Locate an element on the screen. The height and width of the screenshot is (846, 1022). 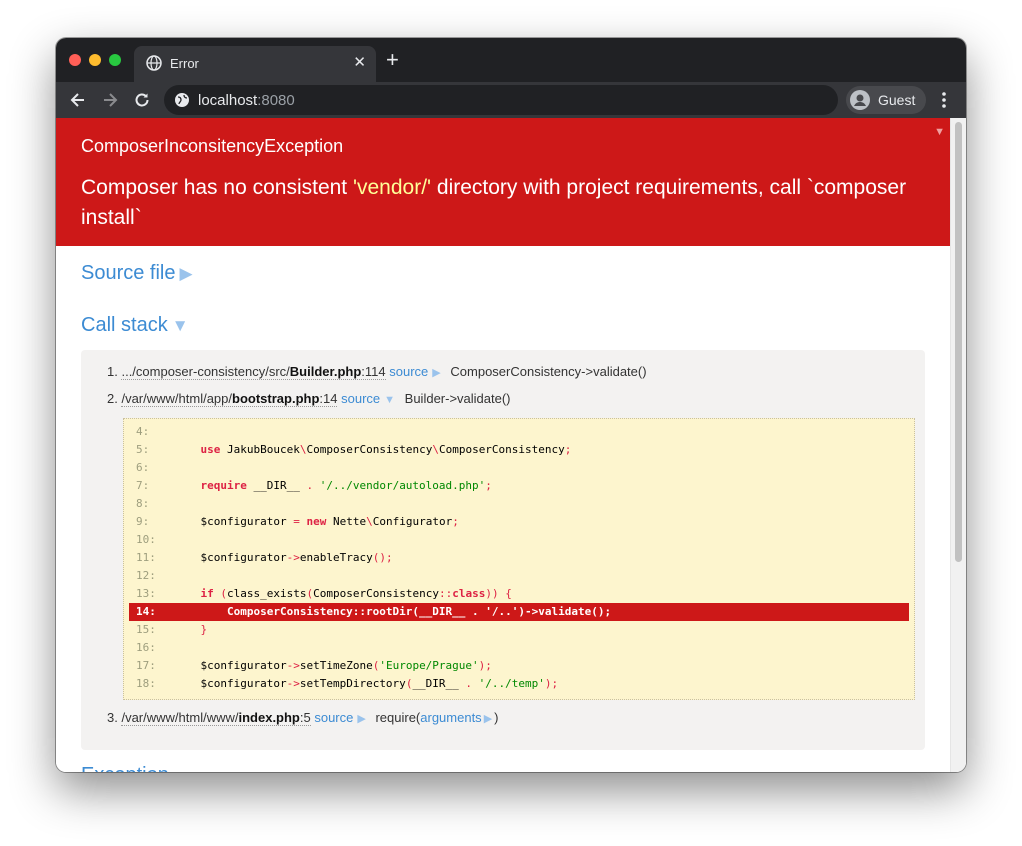
browser-toolbar: localhost:8080 Guest is located at coordinates (511, 100).